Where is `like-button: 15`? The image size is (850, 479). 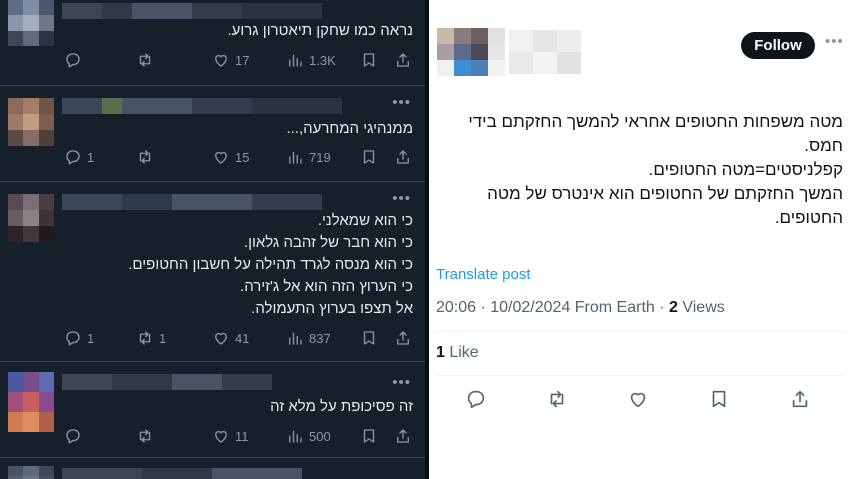
like-button: 15 is located at coordinates (230, 157).